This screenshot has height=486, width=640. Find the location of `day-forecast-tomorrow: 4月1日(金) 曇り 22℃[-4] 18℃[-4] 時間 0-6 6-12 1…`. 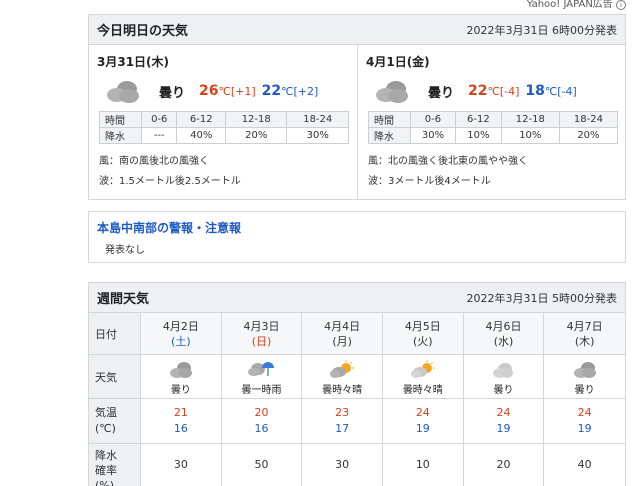

day-forecast-tomorrow: 4月1日(金) 曇り 22℃[-4] 18℃[-4] 時間 0-6 6-12 1… is located at coordinates (491, 122).